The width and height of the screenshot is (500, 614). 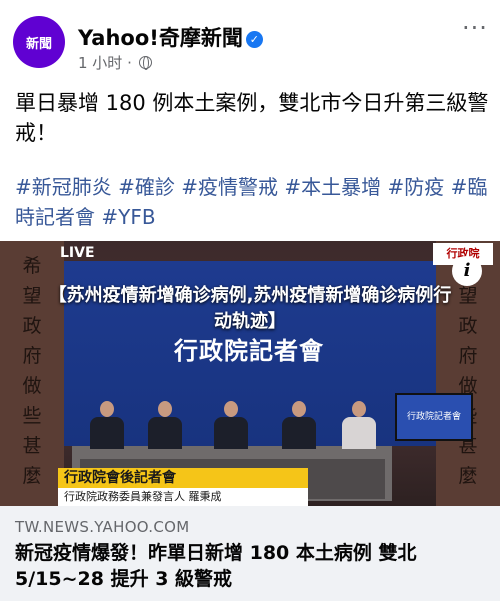 What do you see at coordinates (254, 39) in the screenshot?
I see `verified-badge-icon: ✓` at bounding box center [254, 39].